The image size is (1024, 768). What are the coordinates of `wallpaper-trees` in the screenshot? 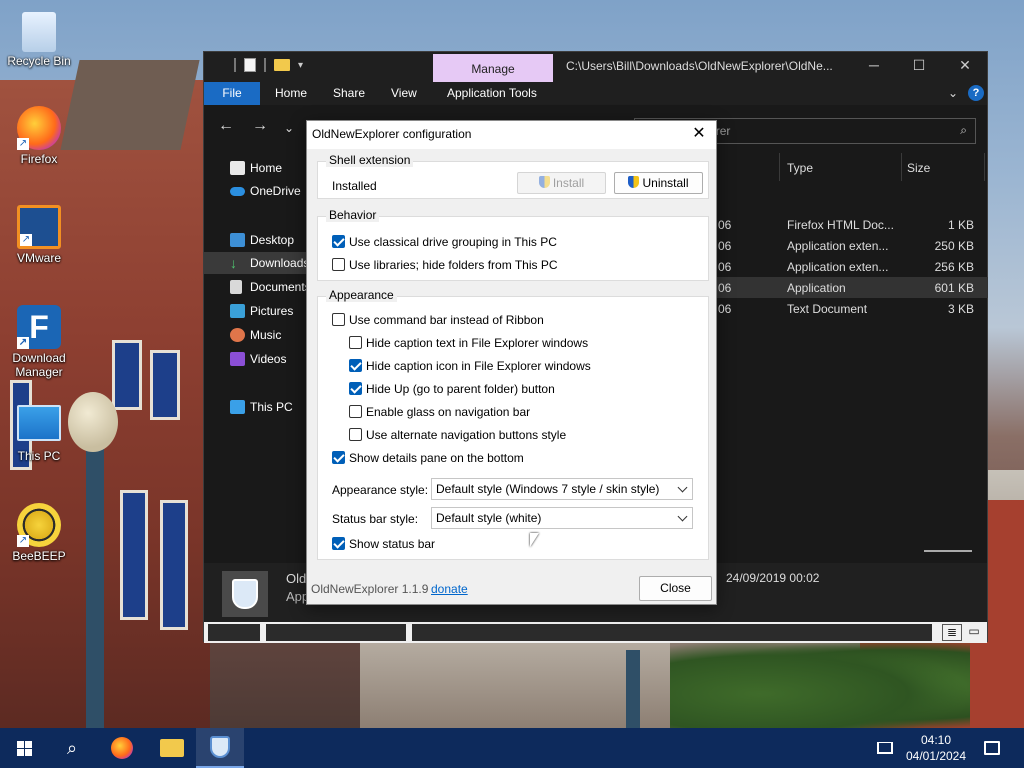 It's located at (820, 684).